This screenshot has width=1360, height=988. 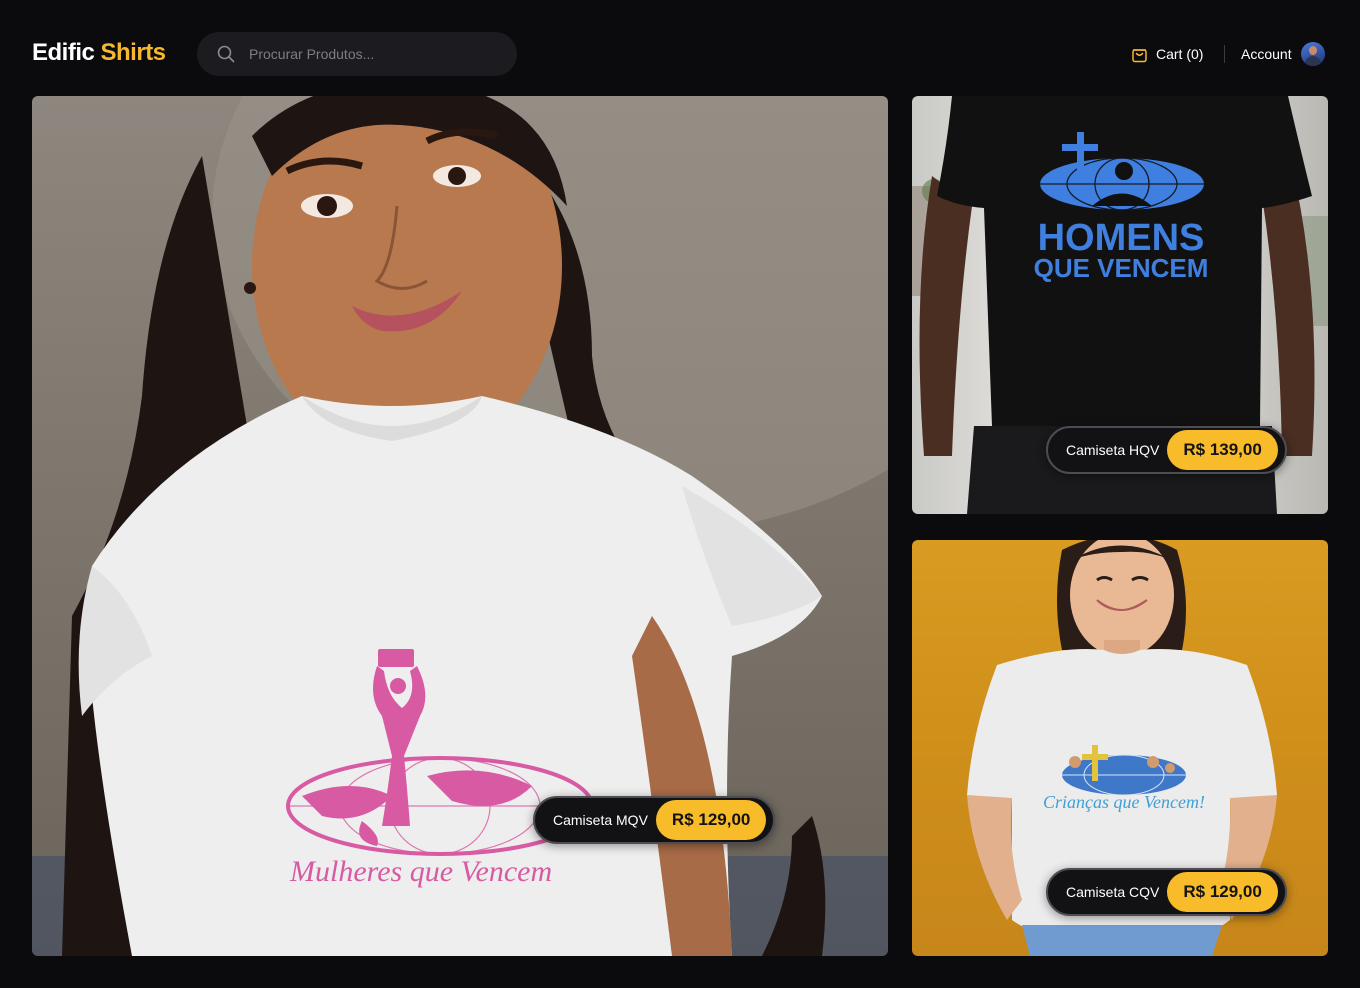 What do you see at coordinates (1166, 450) in the screenshot?
I see `product-pill-hqv: Camiseta HQV R$ 139,00` at bounding box center [1166, 450].